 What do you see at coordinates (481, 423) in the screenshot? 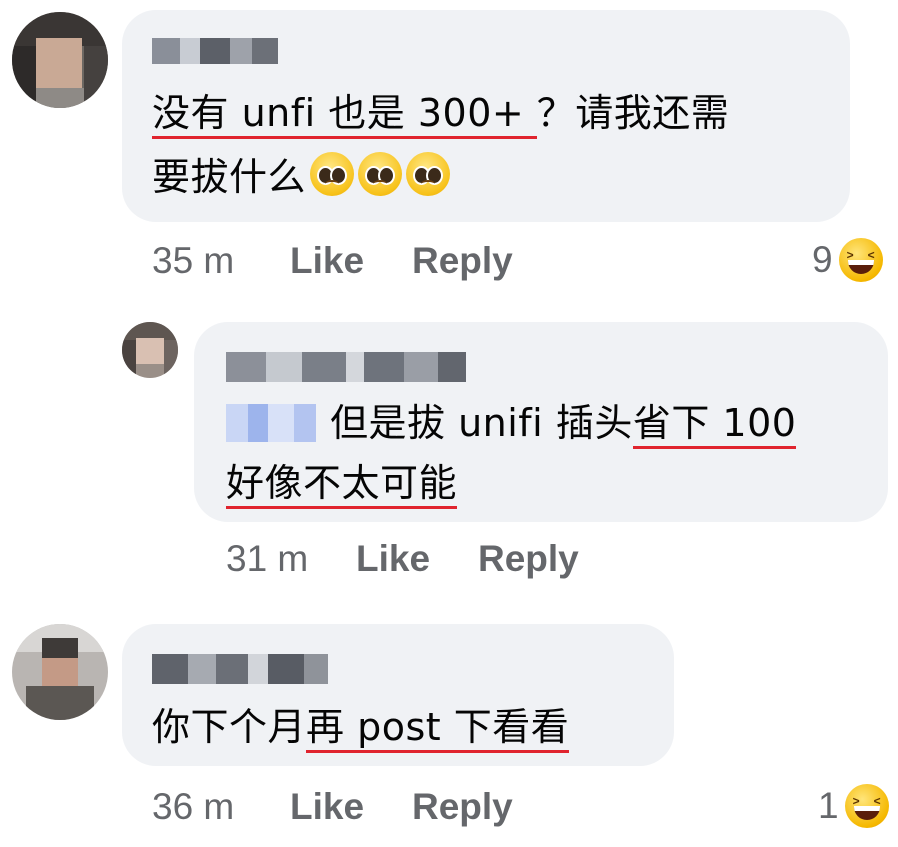
I see `comment-text-plain: 但是拔 unifi 插头` at bounding box center [481, 423].